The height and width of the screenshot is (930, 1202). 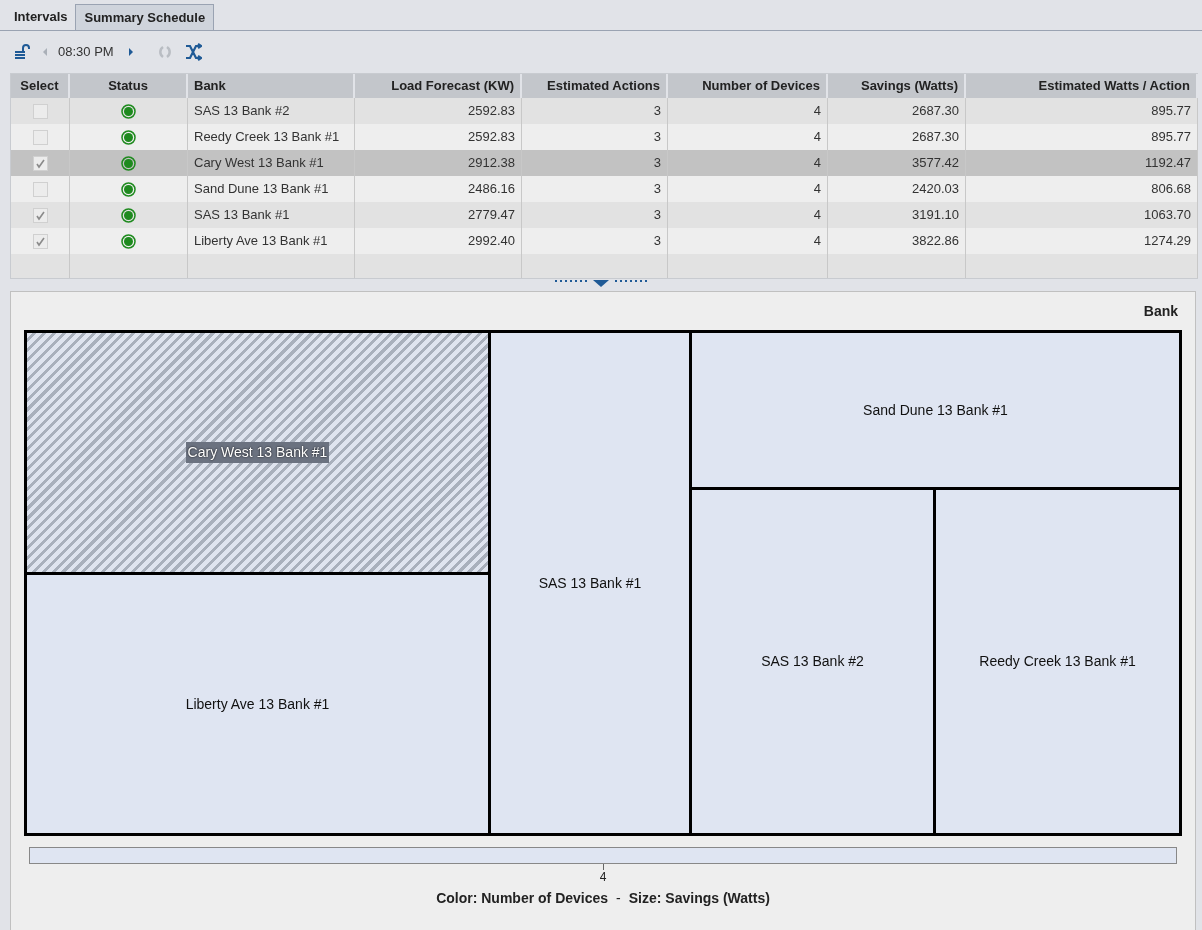 I want to click on legend-tick-label: 4, so click(x=603, y=877).